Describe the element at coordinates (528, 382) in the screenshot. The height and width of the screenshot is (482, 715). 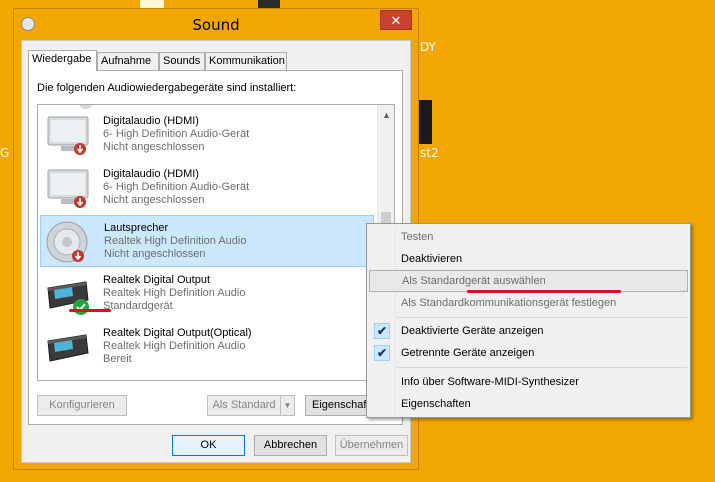
I see `menu-item-midi-info: Info über Software-MIDI-Synthesizer` at that location.